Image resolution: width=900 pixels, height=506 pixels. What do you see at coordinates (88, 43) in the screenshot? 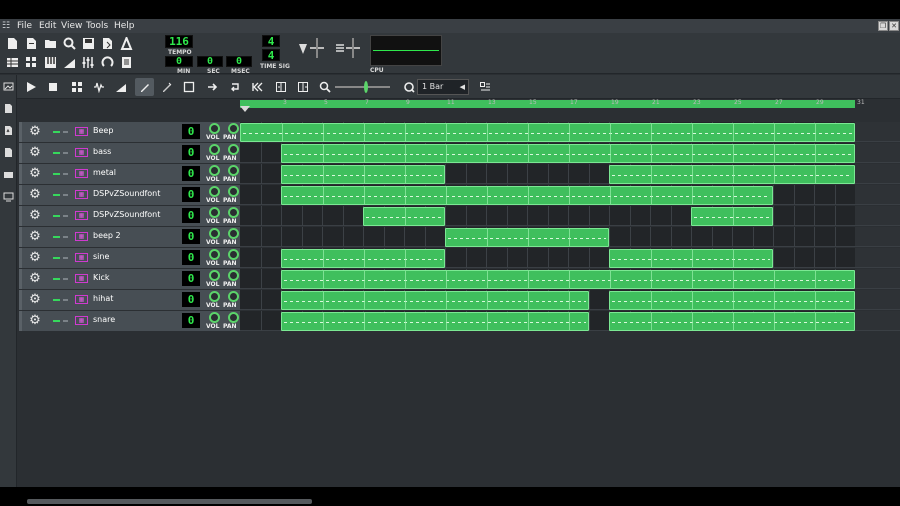
I see `save-project-icon` at bounding box center [88, 43].